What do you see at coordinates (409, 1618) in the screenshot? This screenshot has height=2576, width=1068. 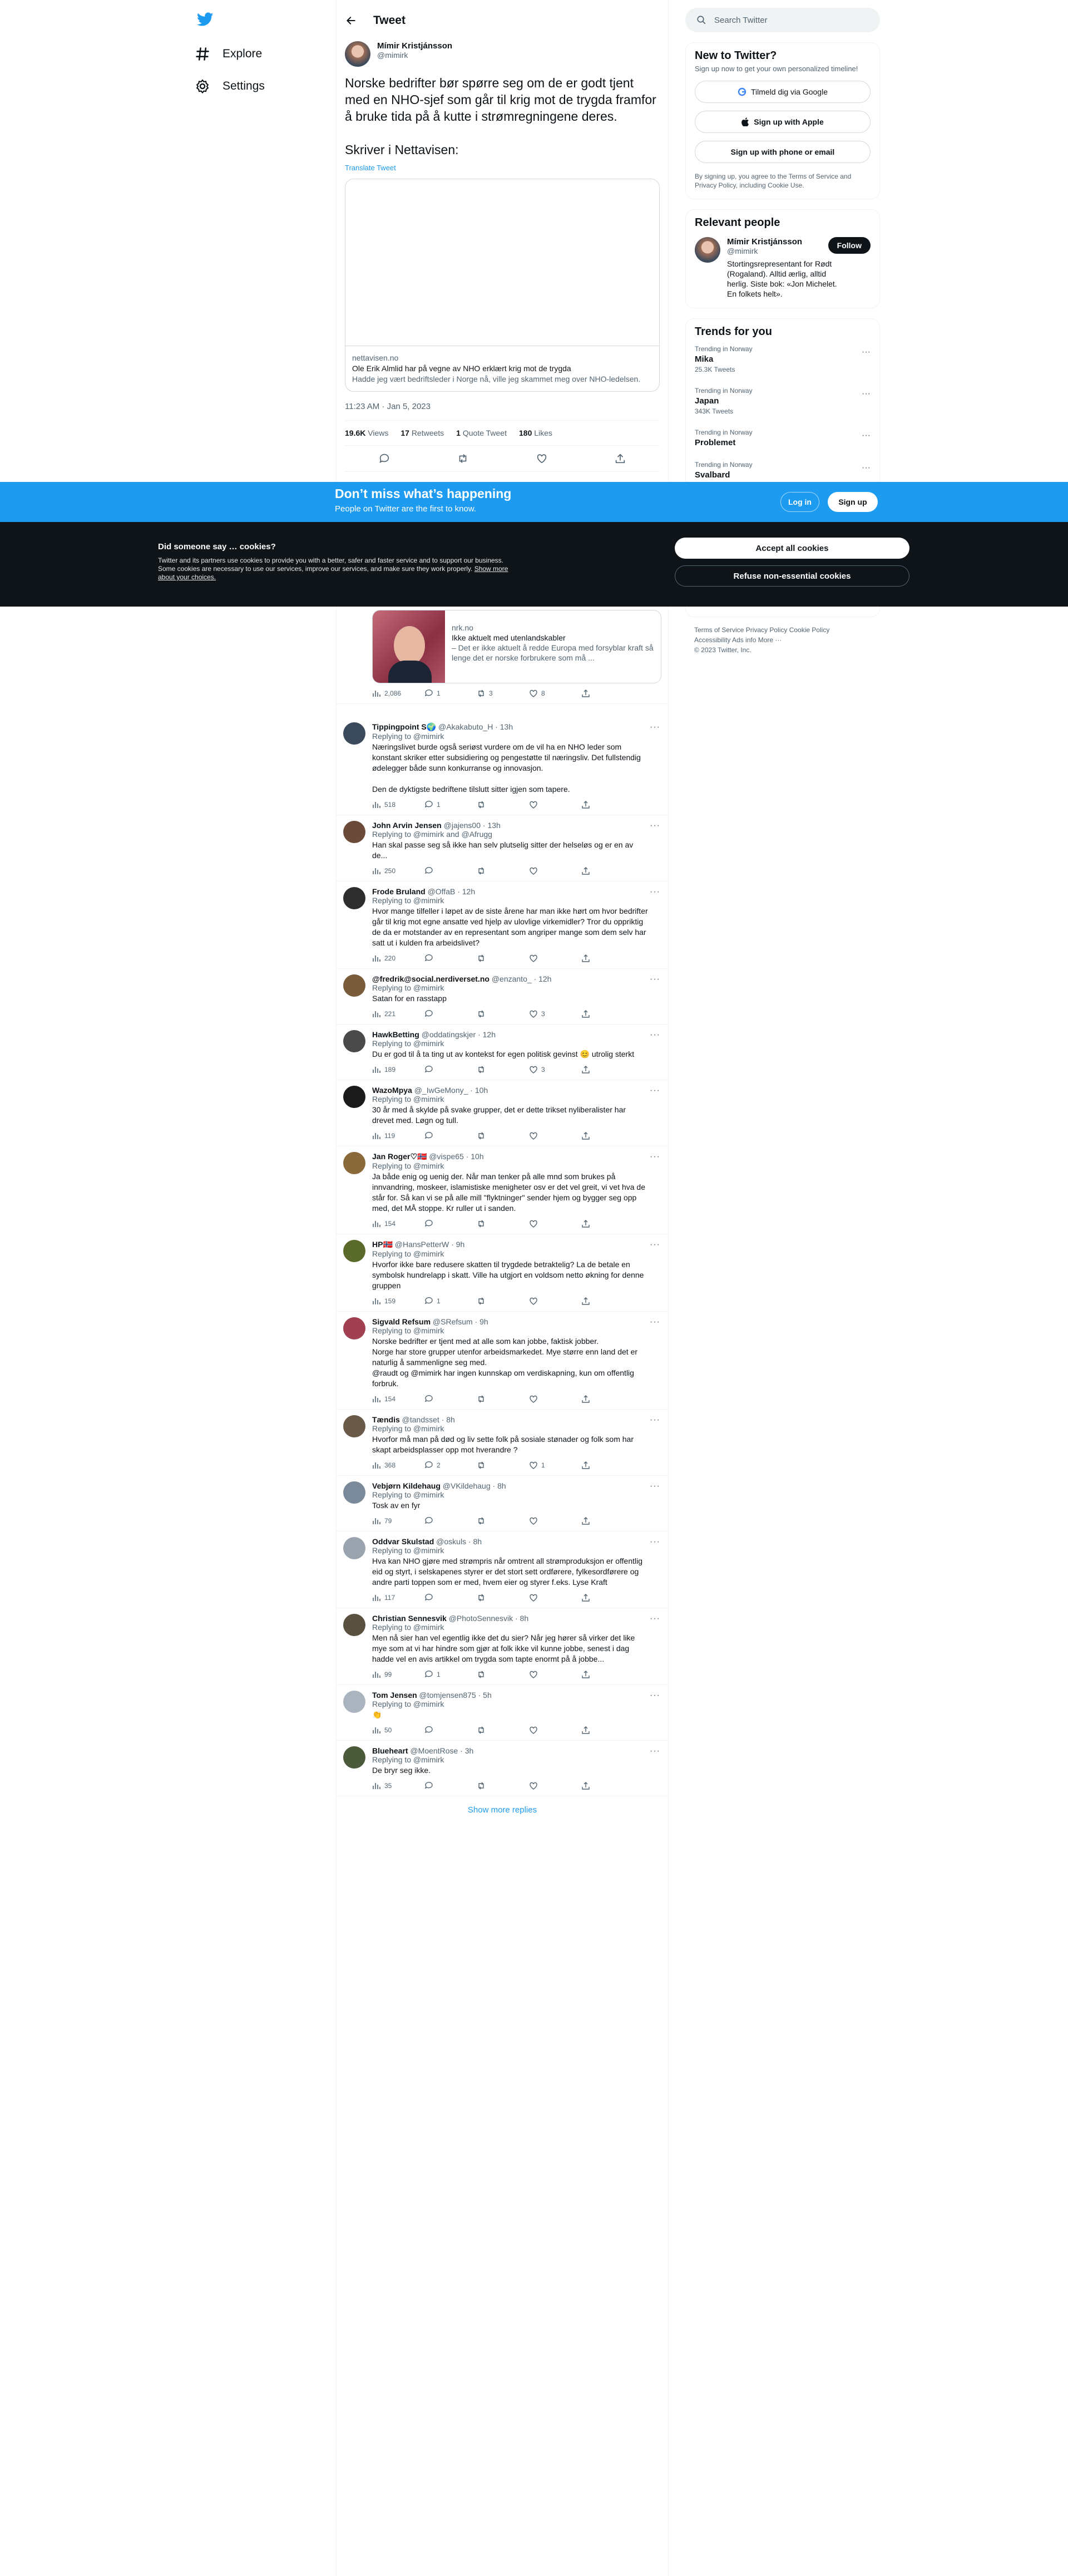 I see `reply-author-name: Christian Sennesvik` at bounding box center [409, 1618].